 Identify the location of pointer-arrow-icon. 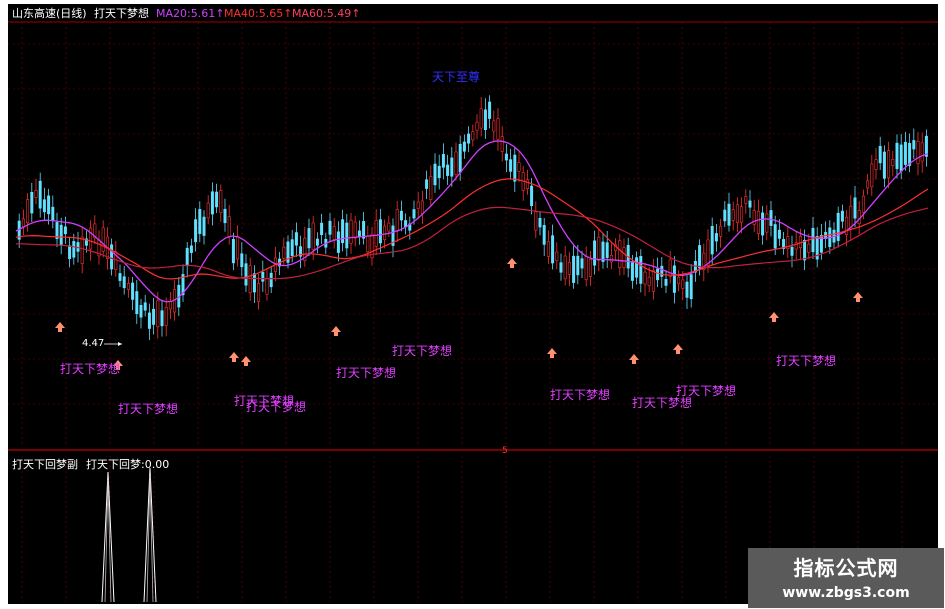
(120, 344).